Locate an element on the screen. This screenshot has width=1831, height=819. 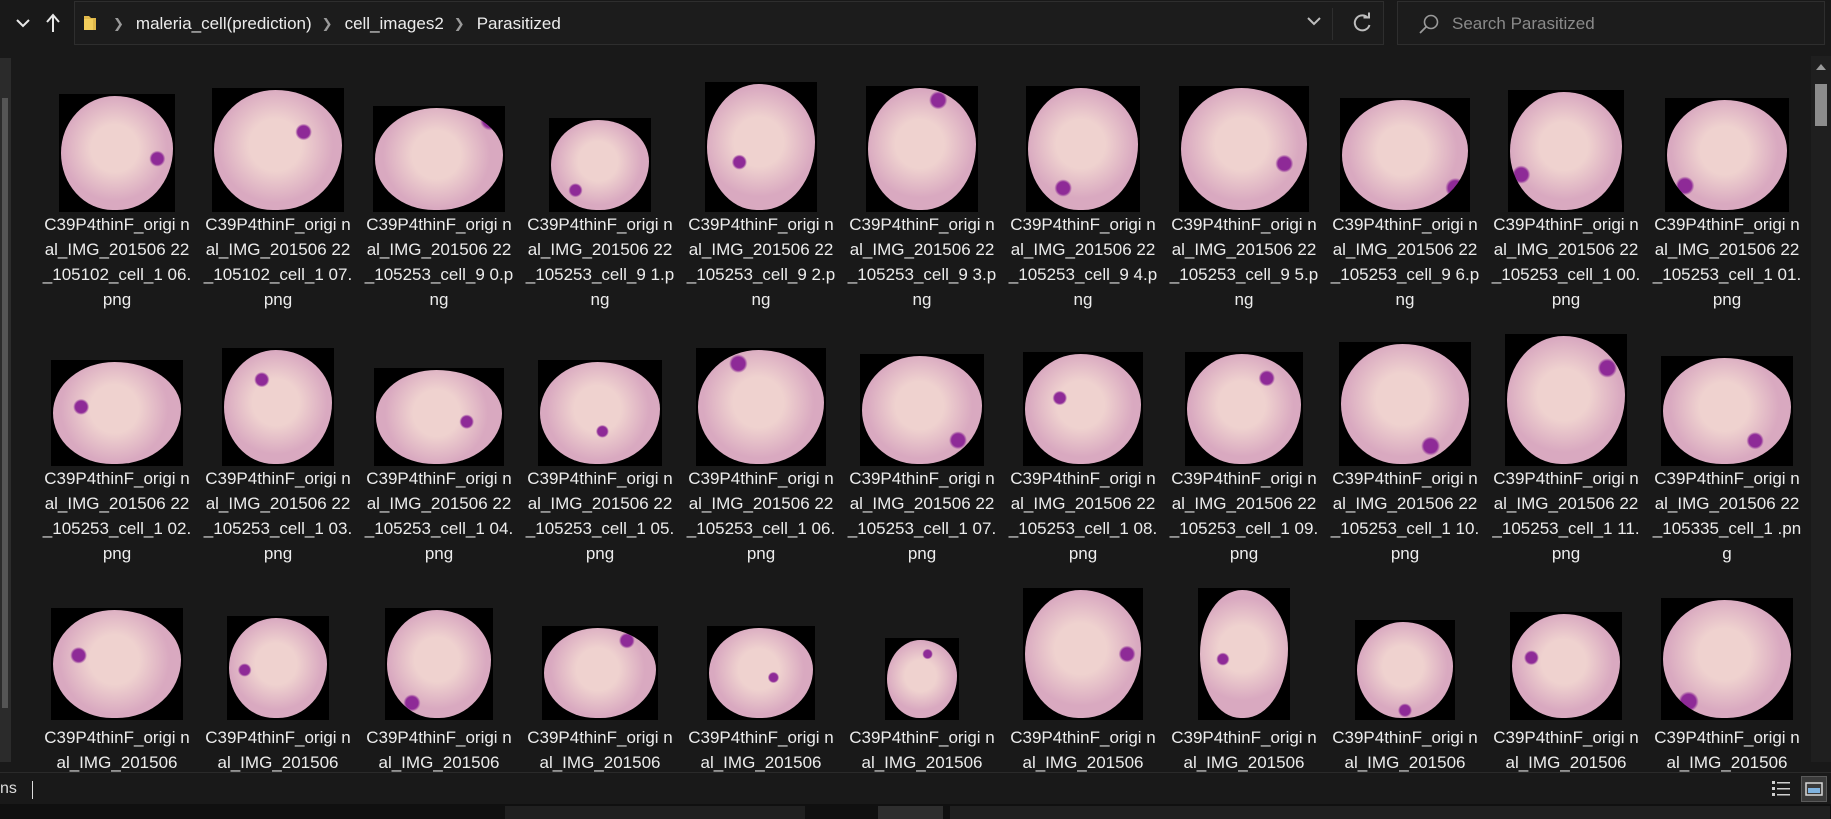
arrow-up-icon is located at coordinates (53, 22).